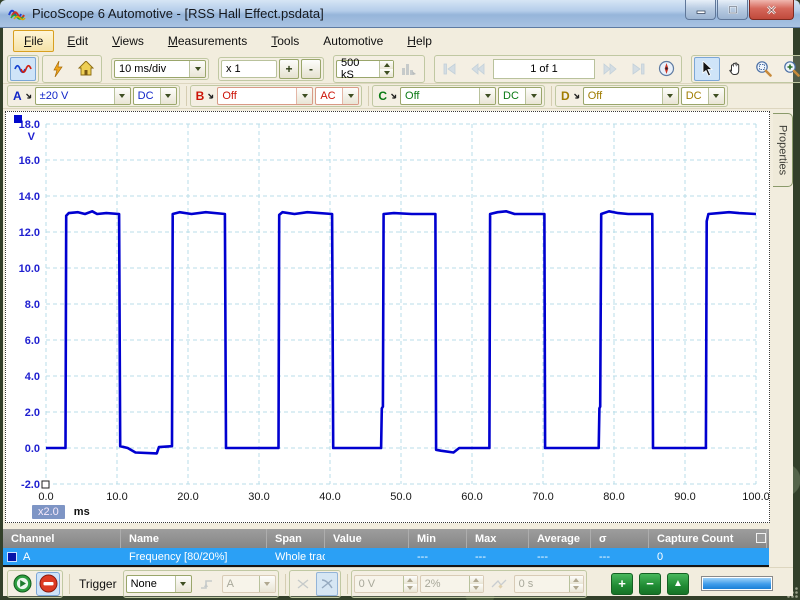  I want to click on channel-A-coupling-value: DC, so click(145, 96).